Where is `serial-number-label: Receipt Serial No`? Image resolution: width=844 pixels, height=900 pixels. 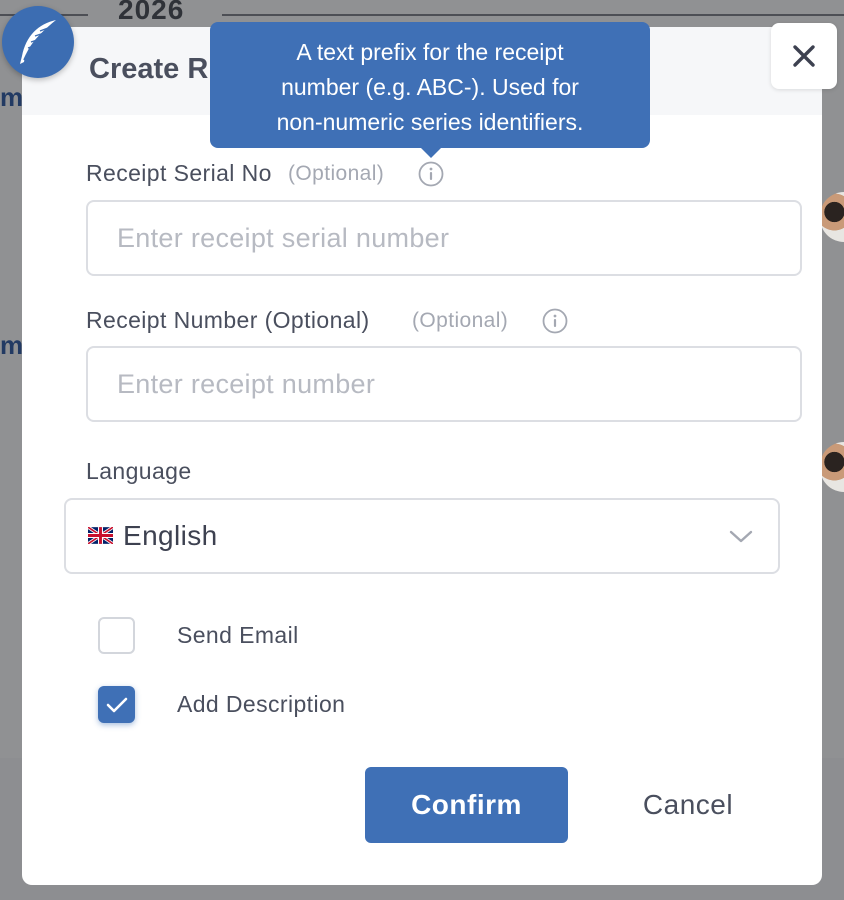 serial-number-label: Receipt Serial No is located at coordinates (179, 173).